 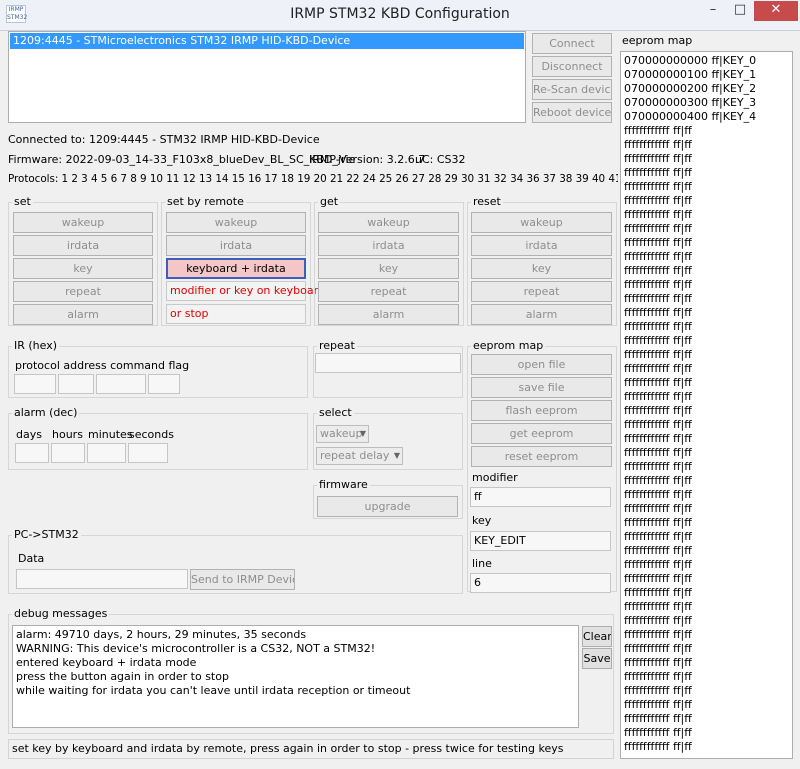 What do you see at coordinates (540, 583) in the screenshot?
I see `line-field: 6` at bounding box center [540, 583].